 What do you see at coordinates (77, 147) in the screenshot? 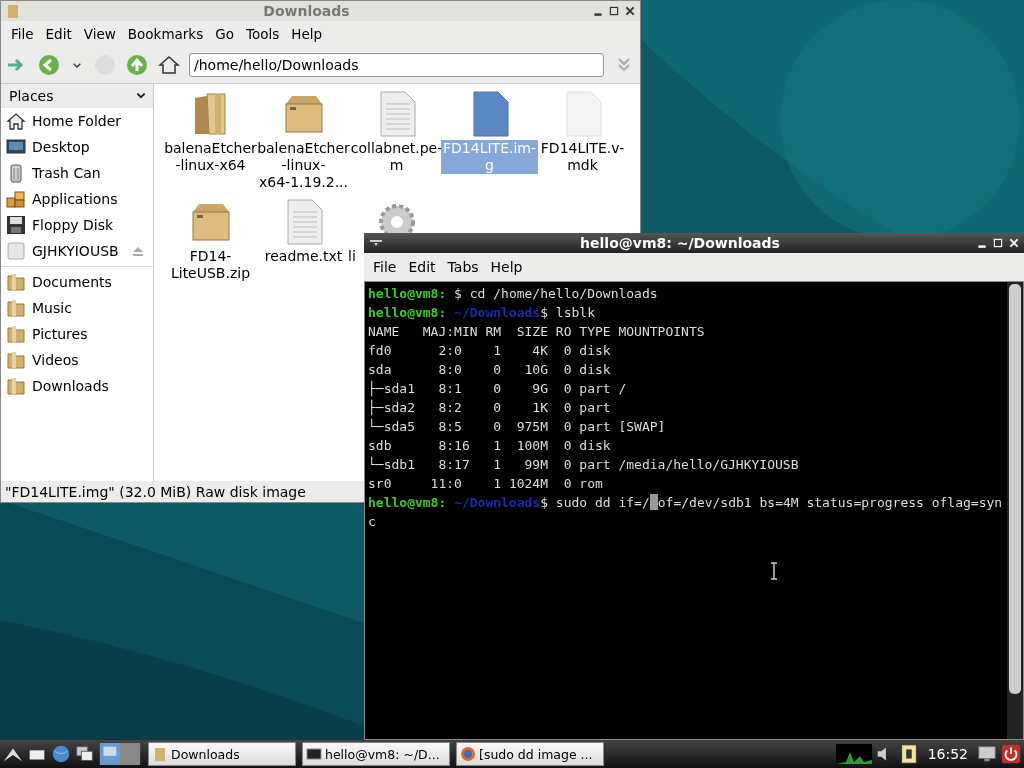
I see `sidebar-item: Desktop` at bounding box center [77, 147].